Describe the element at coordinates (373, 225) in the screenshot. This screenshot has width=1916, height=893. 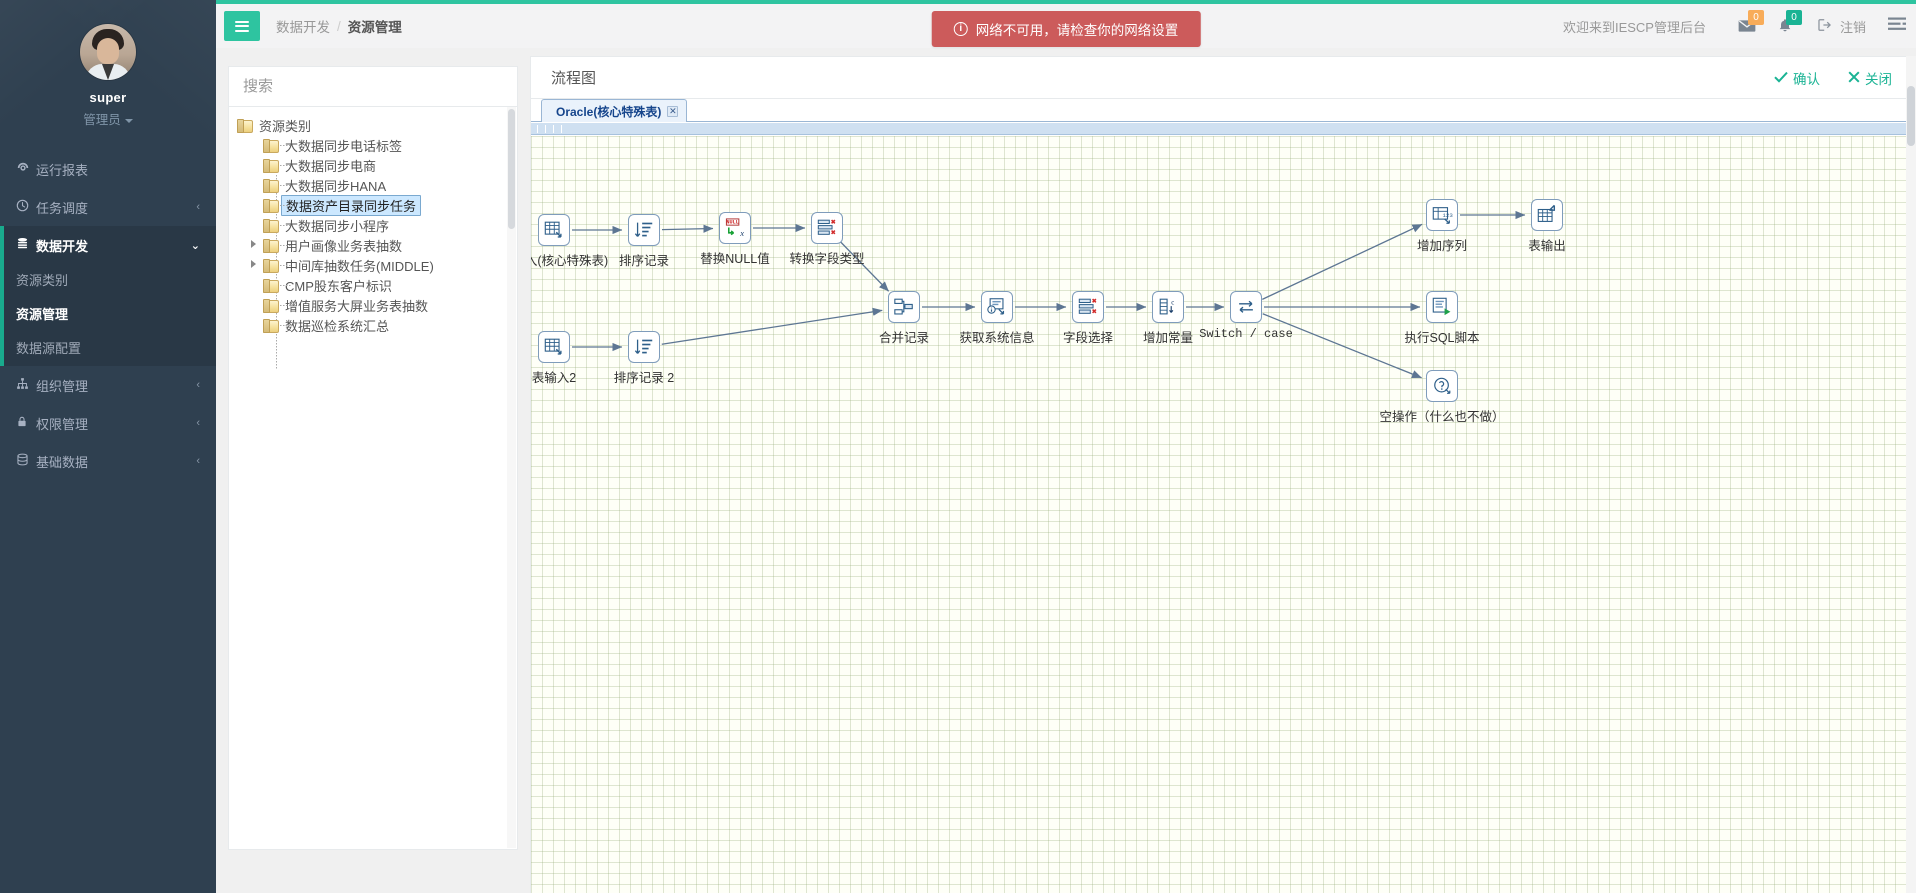
I see `tree-node: 大数据同步小程序` at that location.